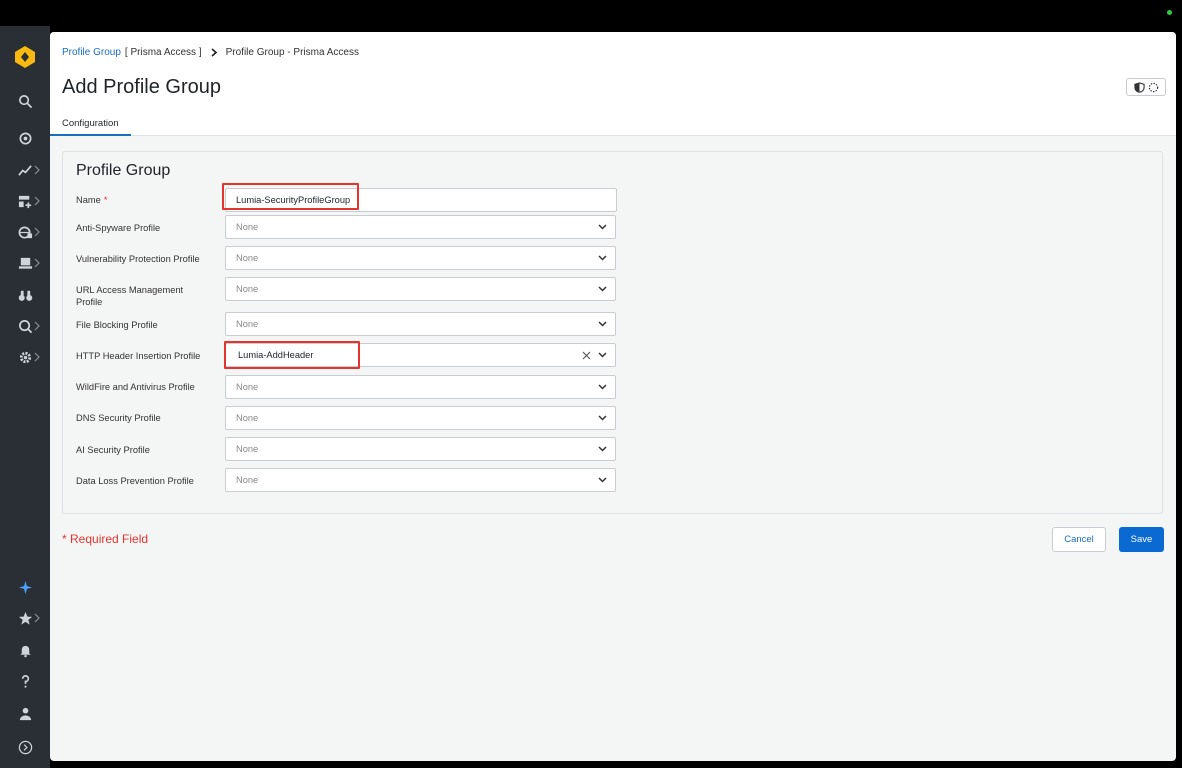 This screenshot has height=768, width=1182. I want to click on help-icon, so click(25, 681).